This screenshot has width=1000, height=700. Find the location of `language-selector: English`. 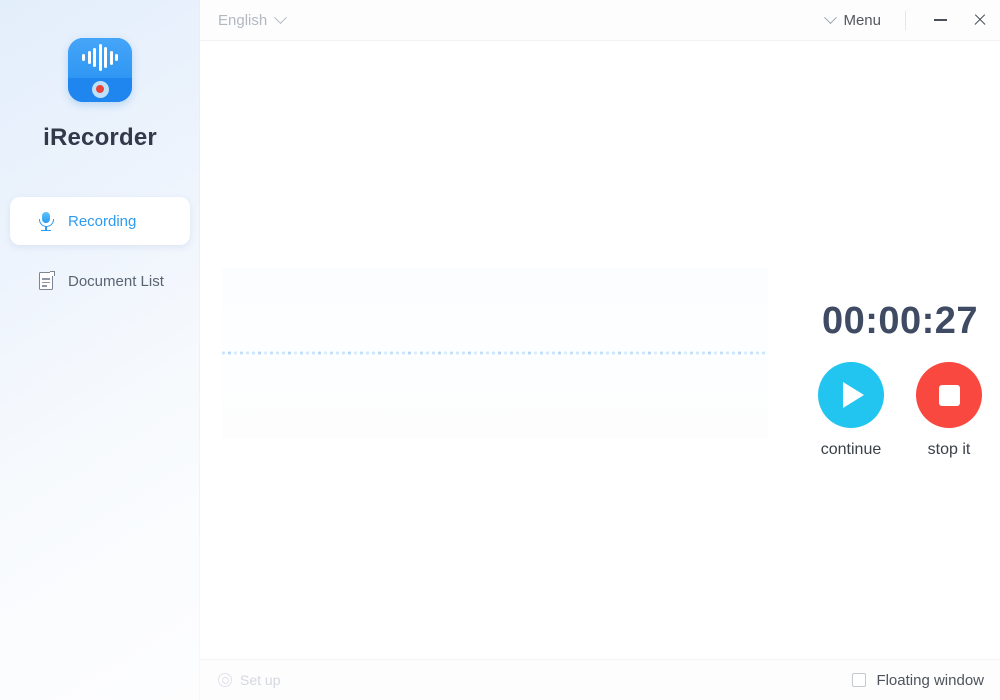

language-selector: English is located at coordinates (253, 19).